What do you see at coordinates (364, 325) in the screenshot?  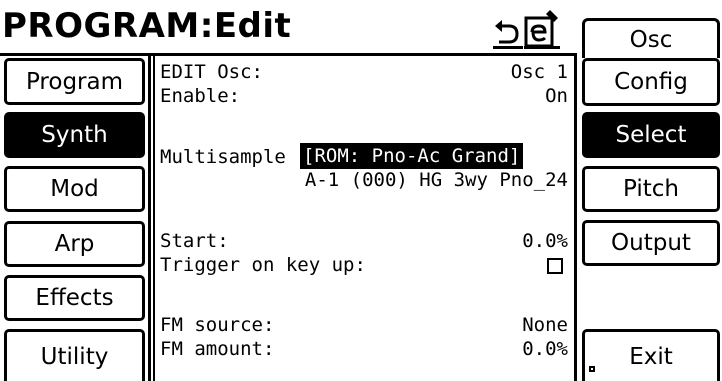 I see `param-fm-source: FM source: None` at bounding box center [364, 325].